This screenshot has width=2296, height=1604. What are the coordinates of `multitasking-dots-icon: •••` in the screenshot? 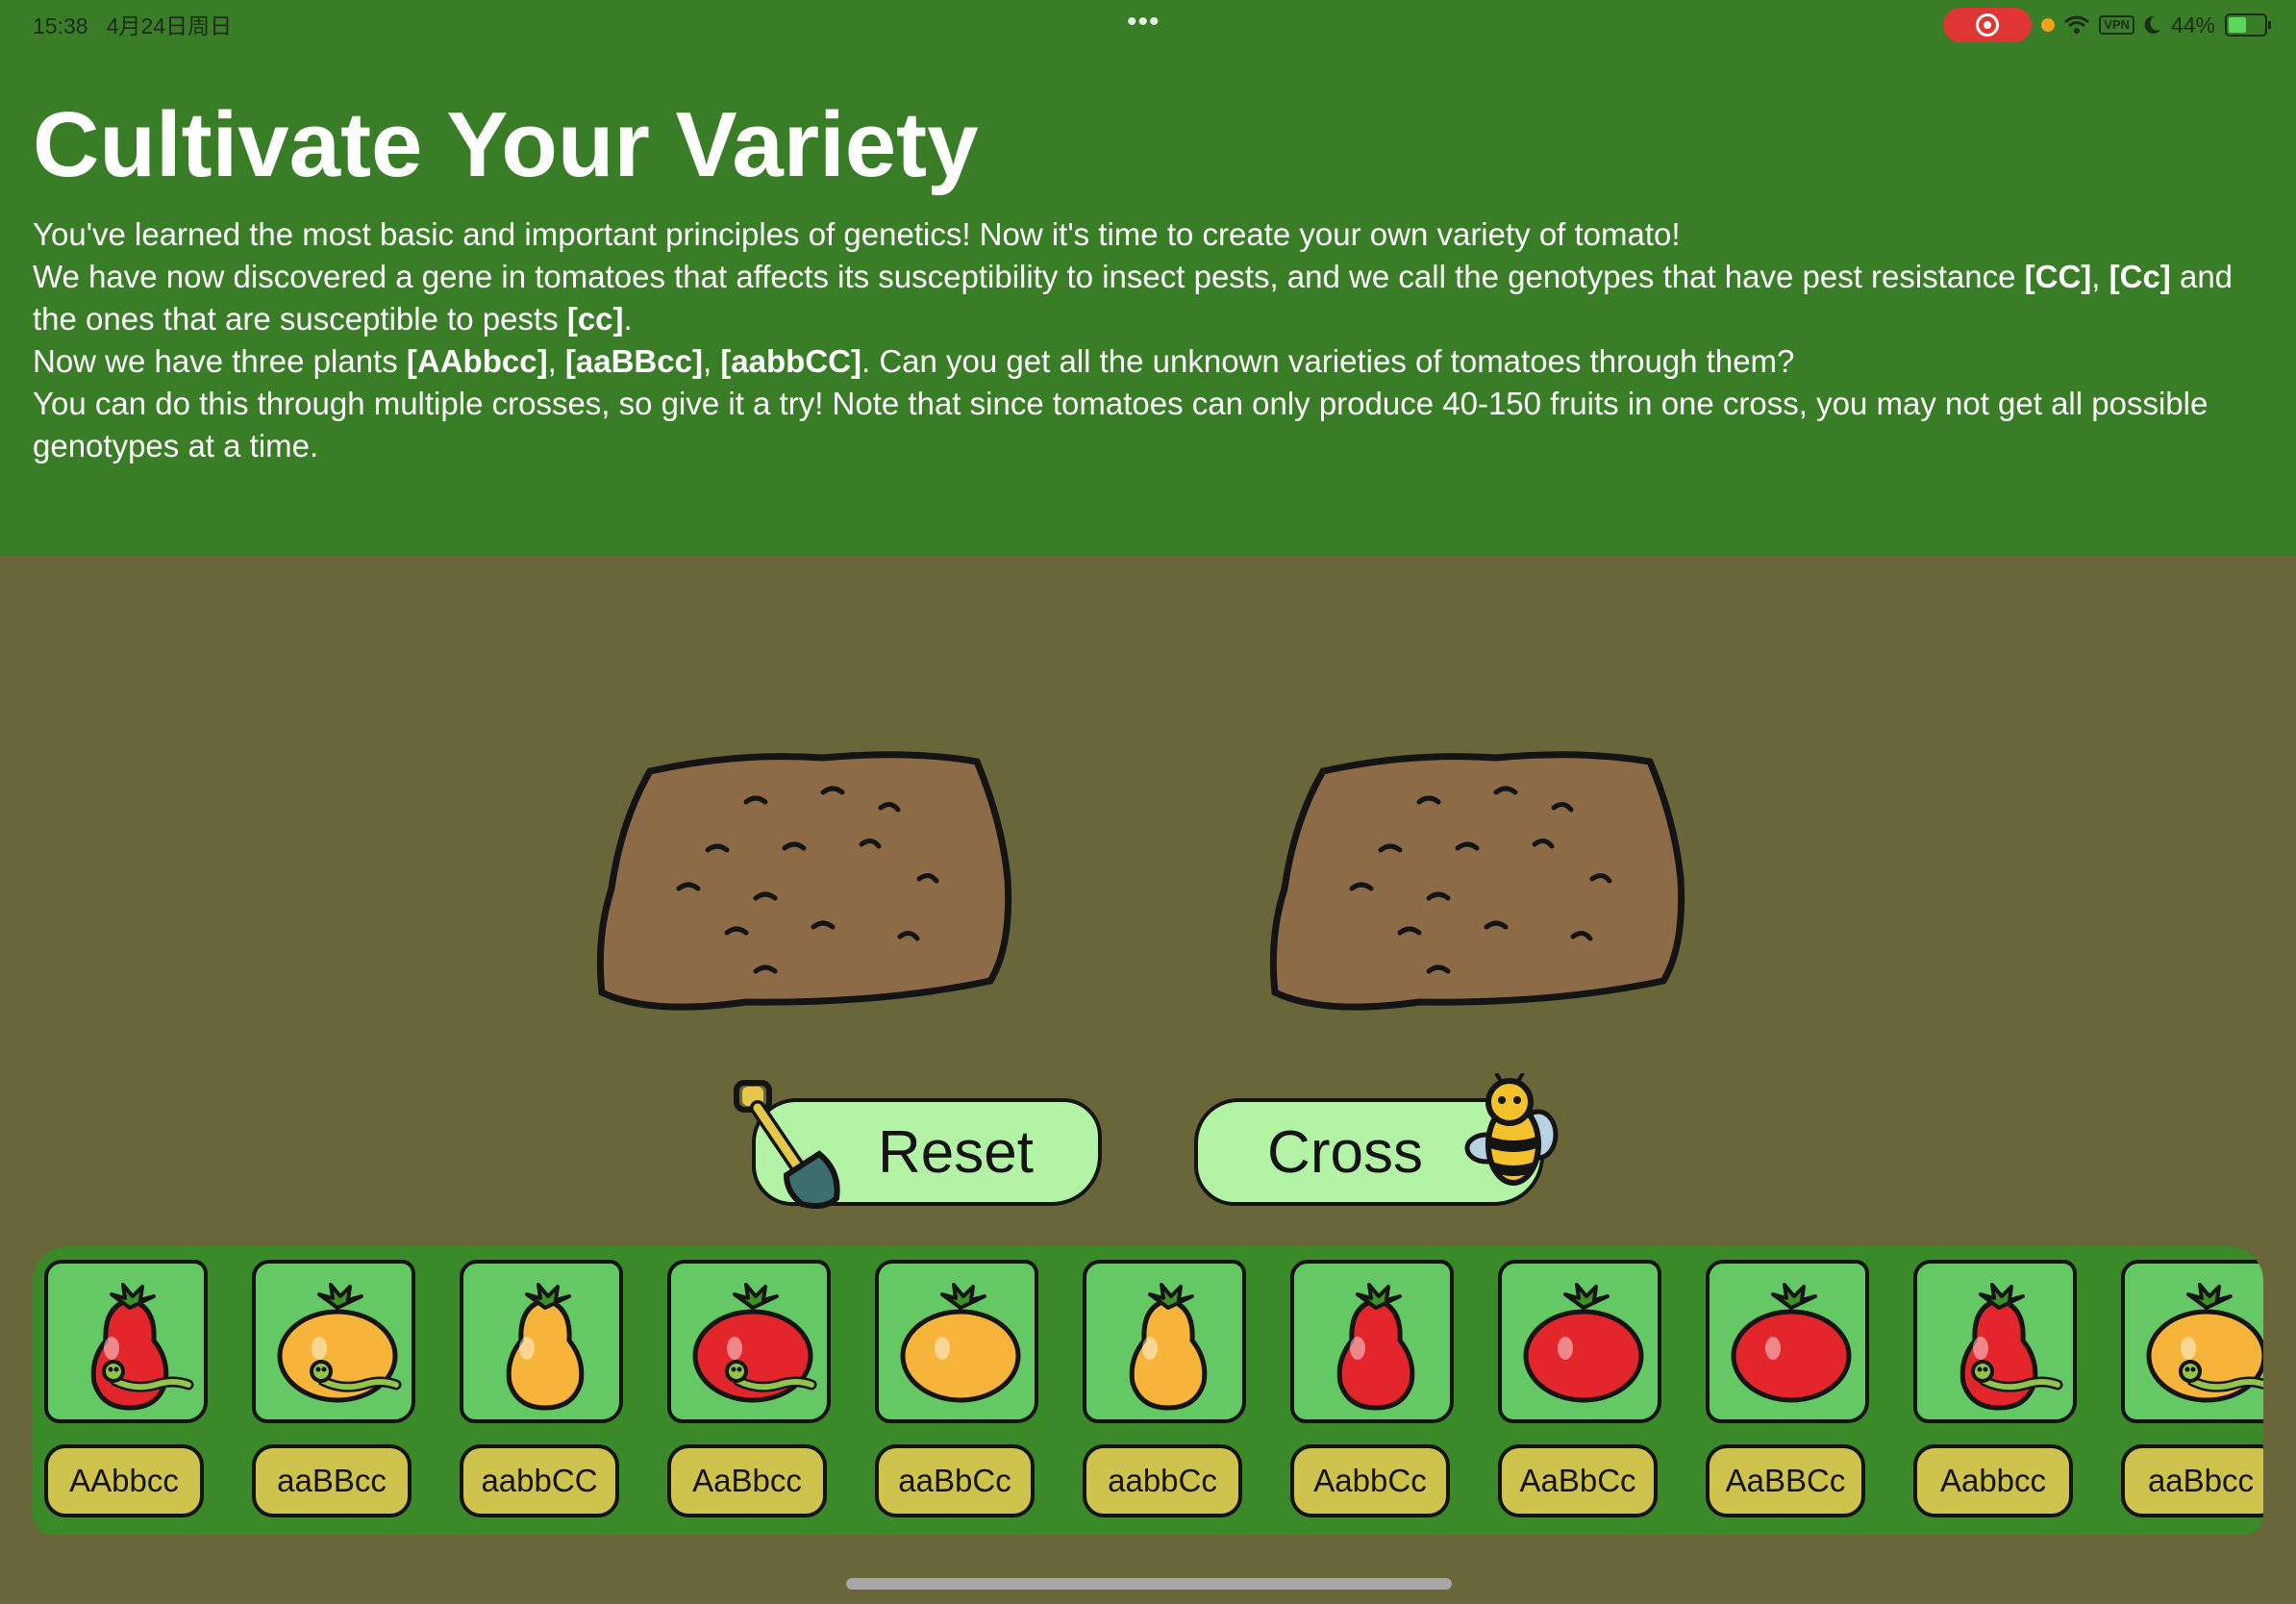 It's located at (1143, 22).